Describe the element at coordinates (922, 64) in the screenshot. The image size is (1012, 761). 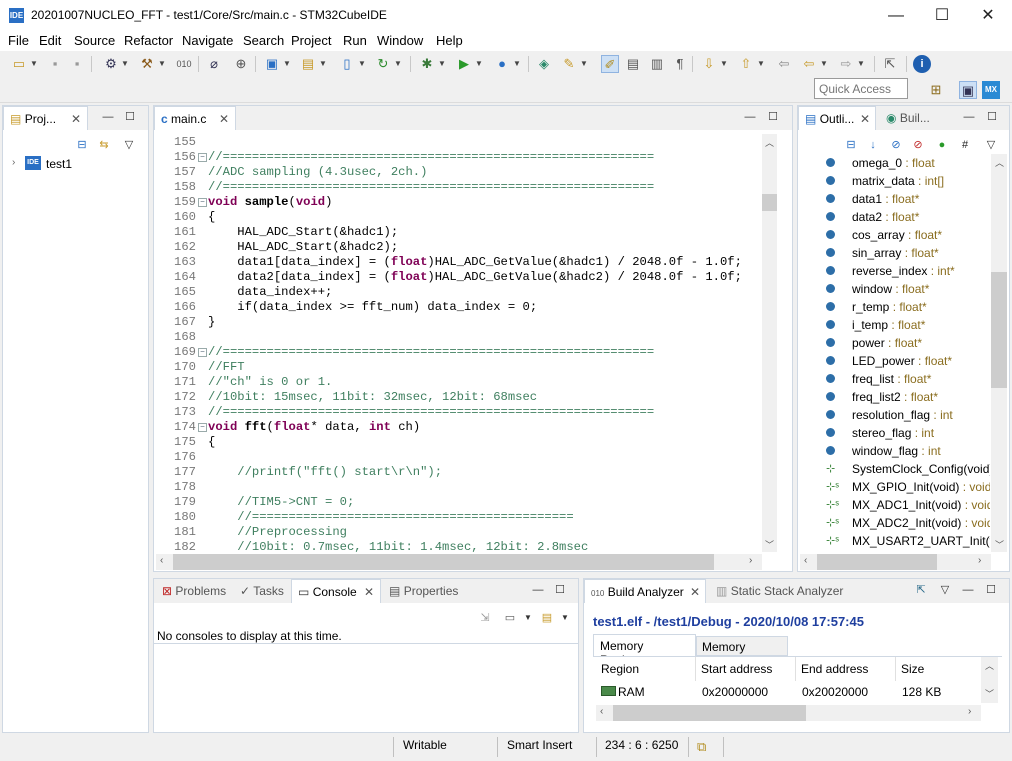
I see `info-icon: i` at that location.